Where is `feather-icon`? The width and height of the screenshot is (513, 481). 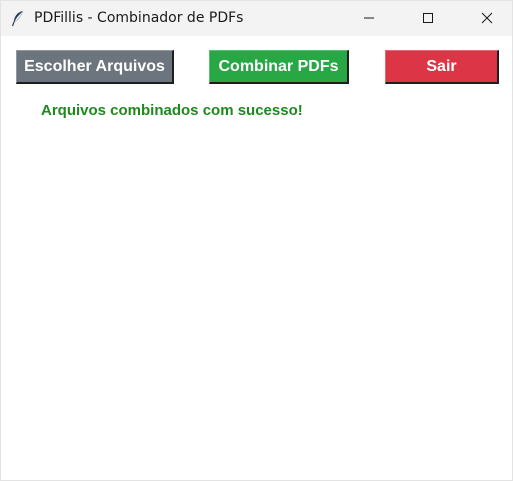 feather-icon is located at coordinates (18, 18).